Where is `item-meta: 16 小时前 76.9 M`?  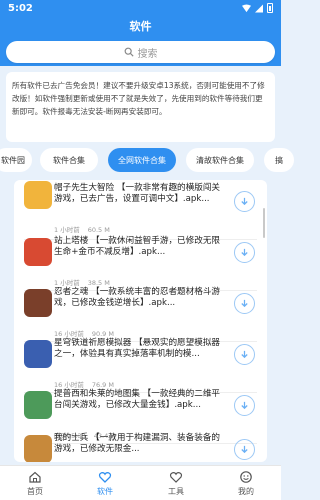 item-meta: 16 小时前 76.9 M is located at coordinates (84, 384).